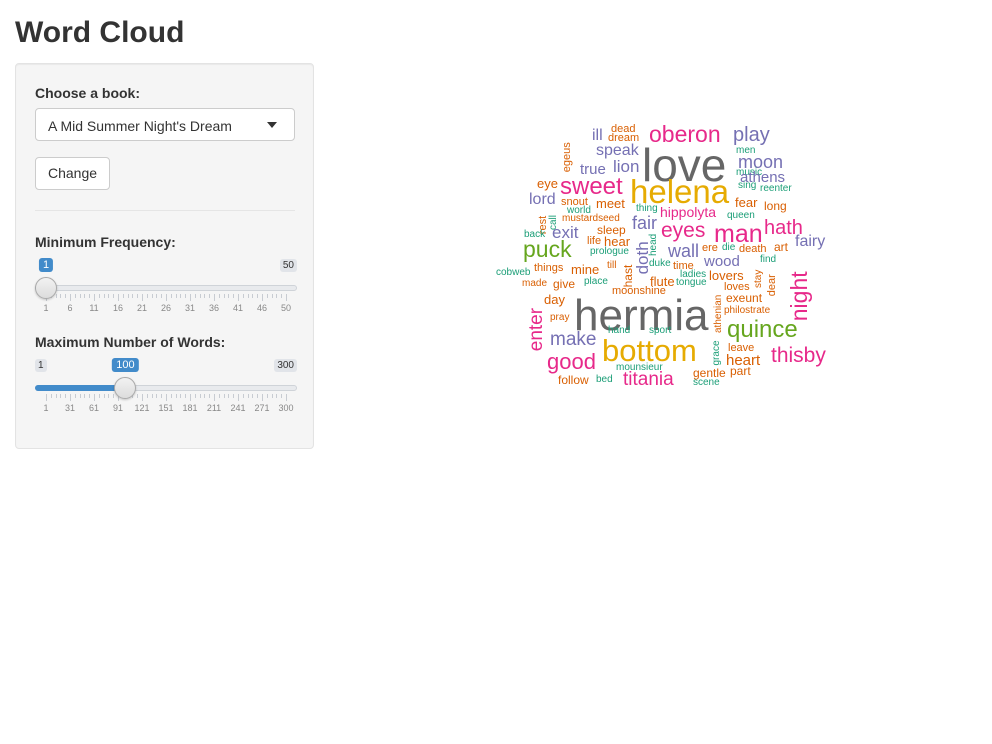 The image size is (992, 744). I want to click on book-label: Choose a book:, so click(88, 93).